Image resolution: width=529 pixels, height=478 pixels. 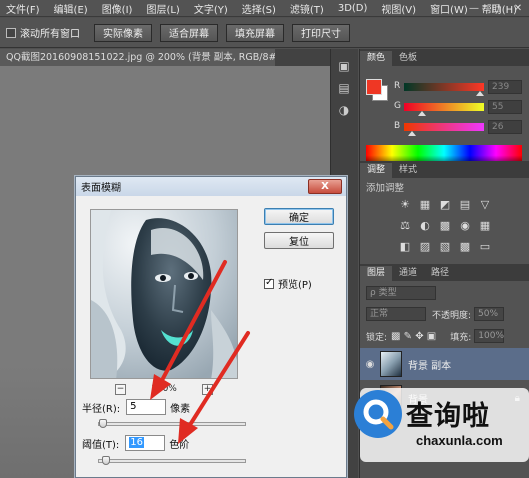 I want to click on fill-screen-button: 填充屏幕, so click(x=255, y=32).